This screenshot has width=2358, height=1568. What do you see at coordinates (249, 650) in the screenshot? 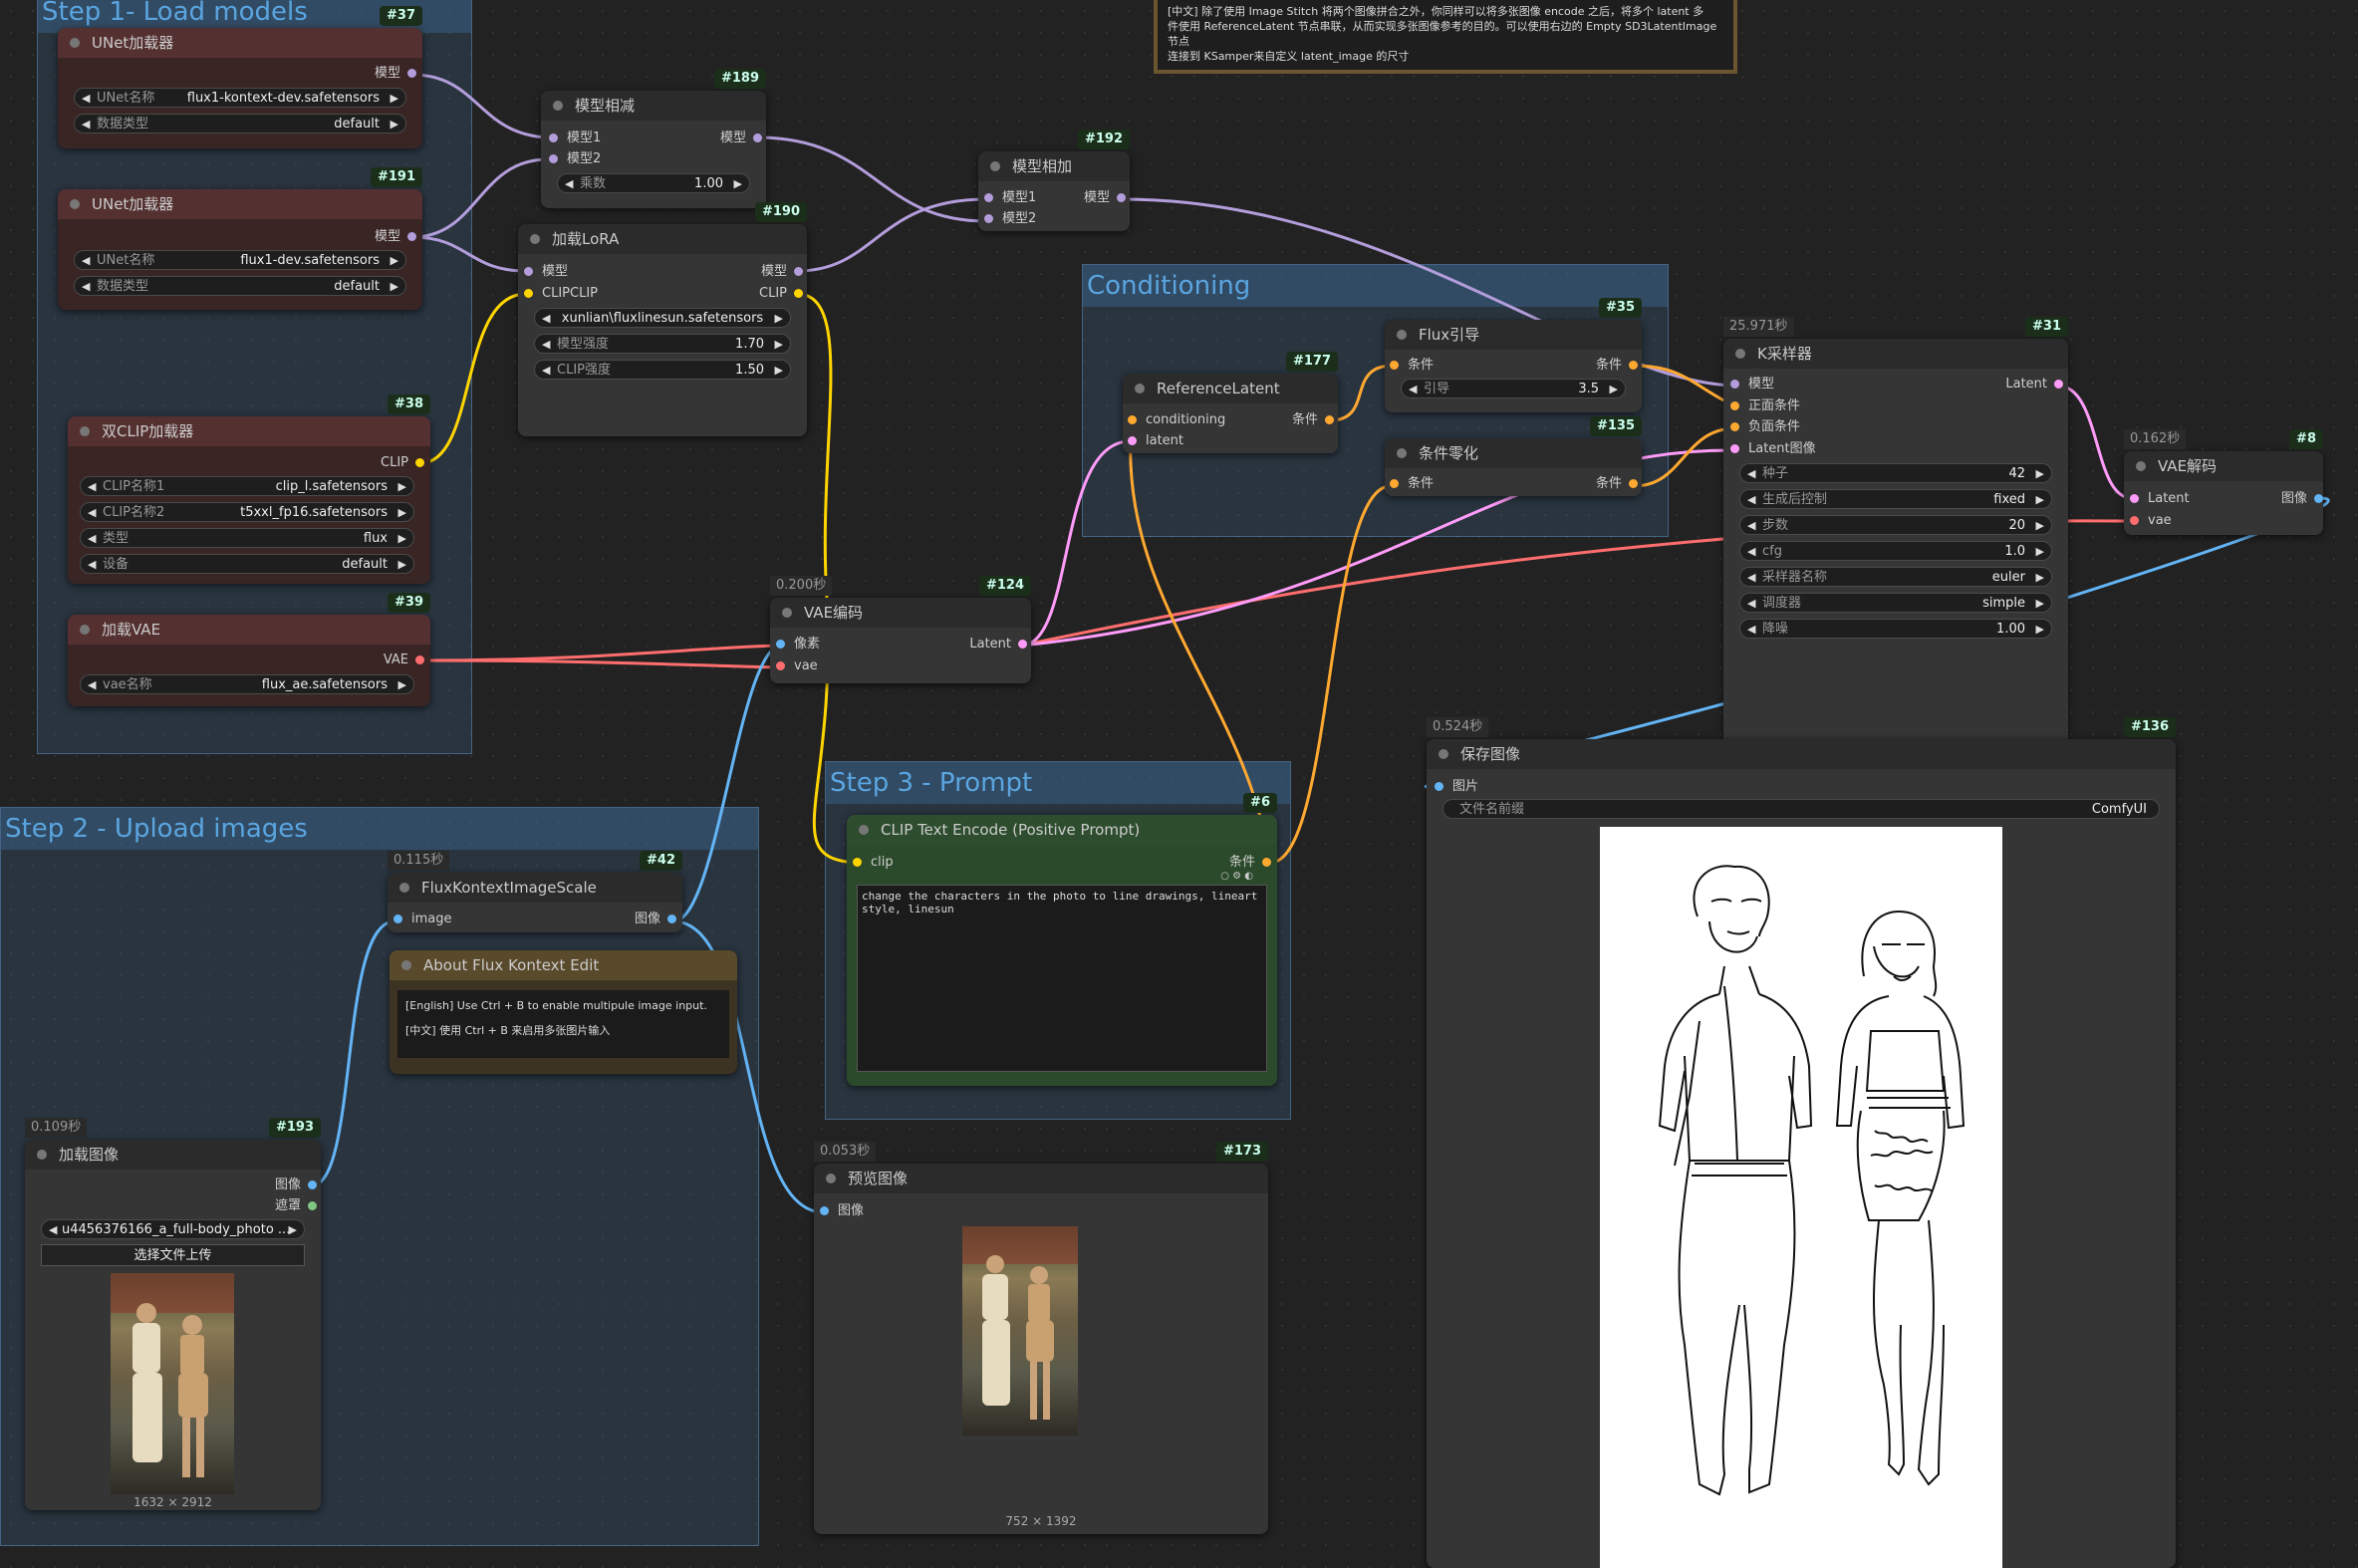
I see `node-vae-loader-39: #39 加载VAE VAE ◀ vae名称 flux_ae.safetensors ▶` at bounding box center [249, 650].